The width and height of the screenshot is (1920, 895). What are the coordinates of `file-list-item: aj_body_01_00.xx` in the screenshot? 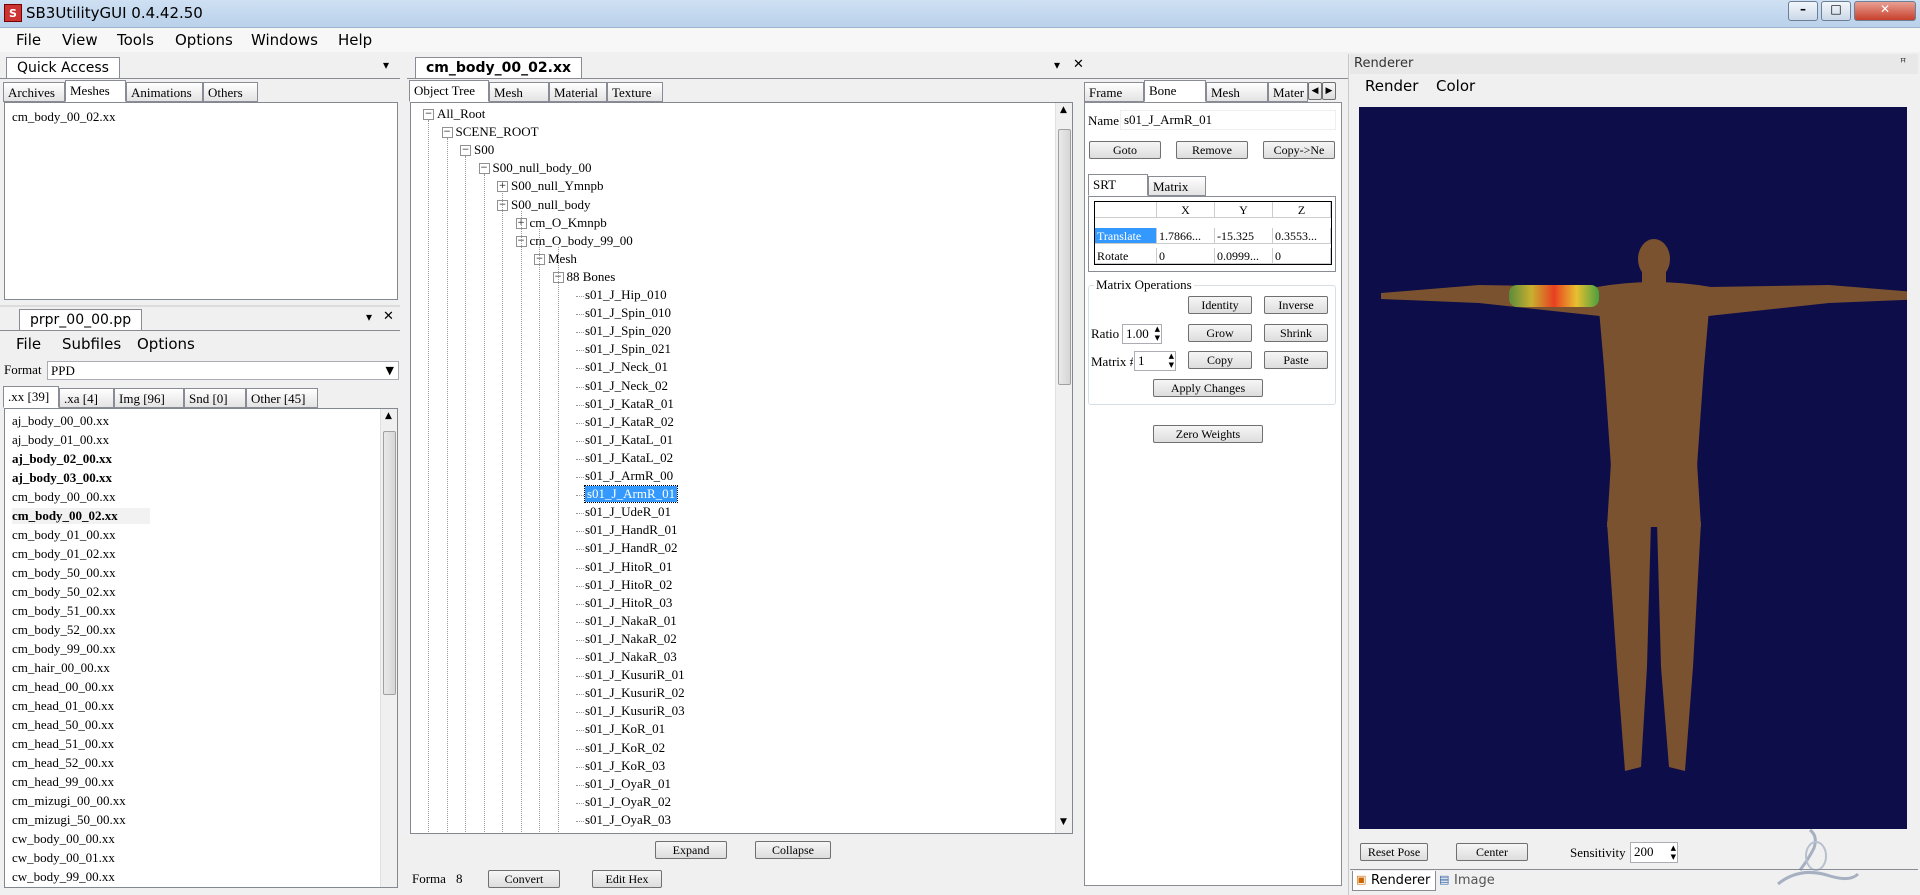 It's located at (60, 440).